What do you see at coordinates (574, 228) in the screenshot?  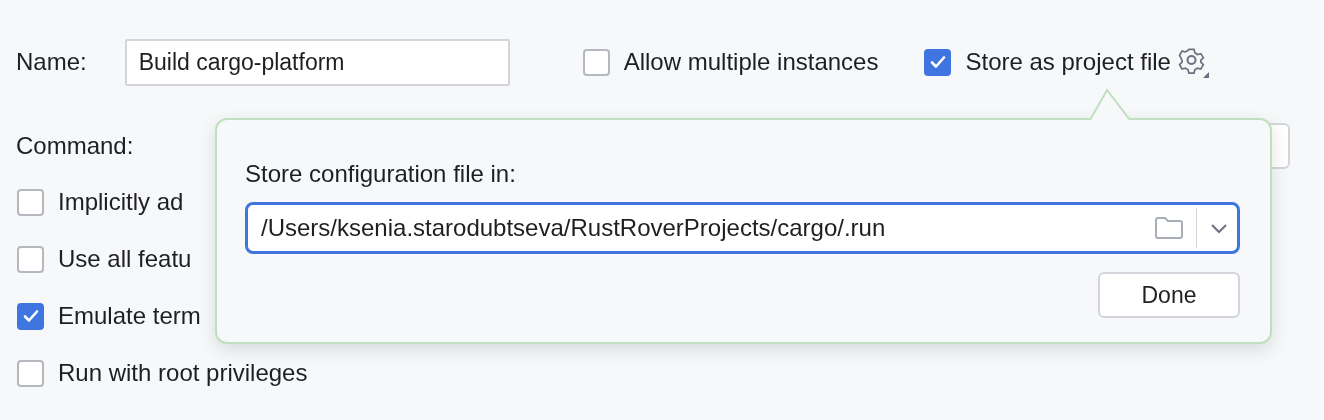 I see `path-text: /Users/ksenia.starodubtseva/RustRoverProjects/cargo/.run` at bounding box center [574, 228].